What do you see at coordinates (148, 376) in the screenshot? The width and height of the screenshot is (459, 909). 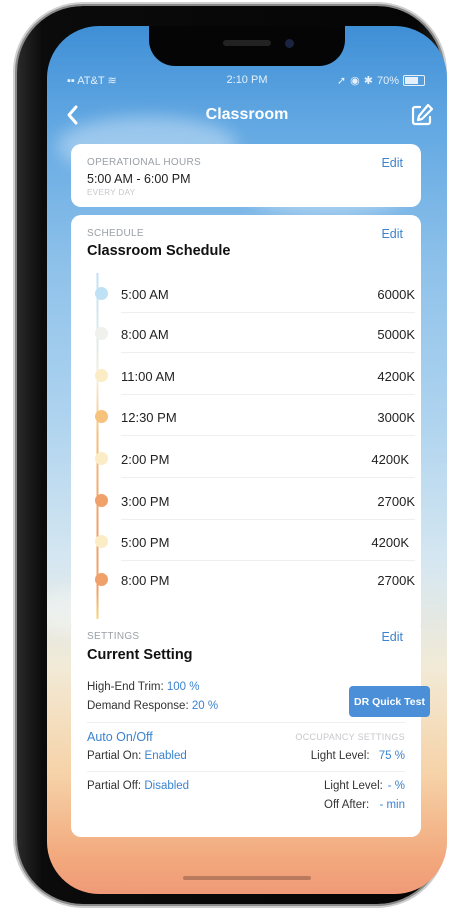 I see `schedule-time: 11:00 AM` at bounding box center [148, 376].